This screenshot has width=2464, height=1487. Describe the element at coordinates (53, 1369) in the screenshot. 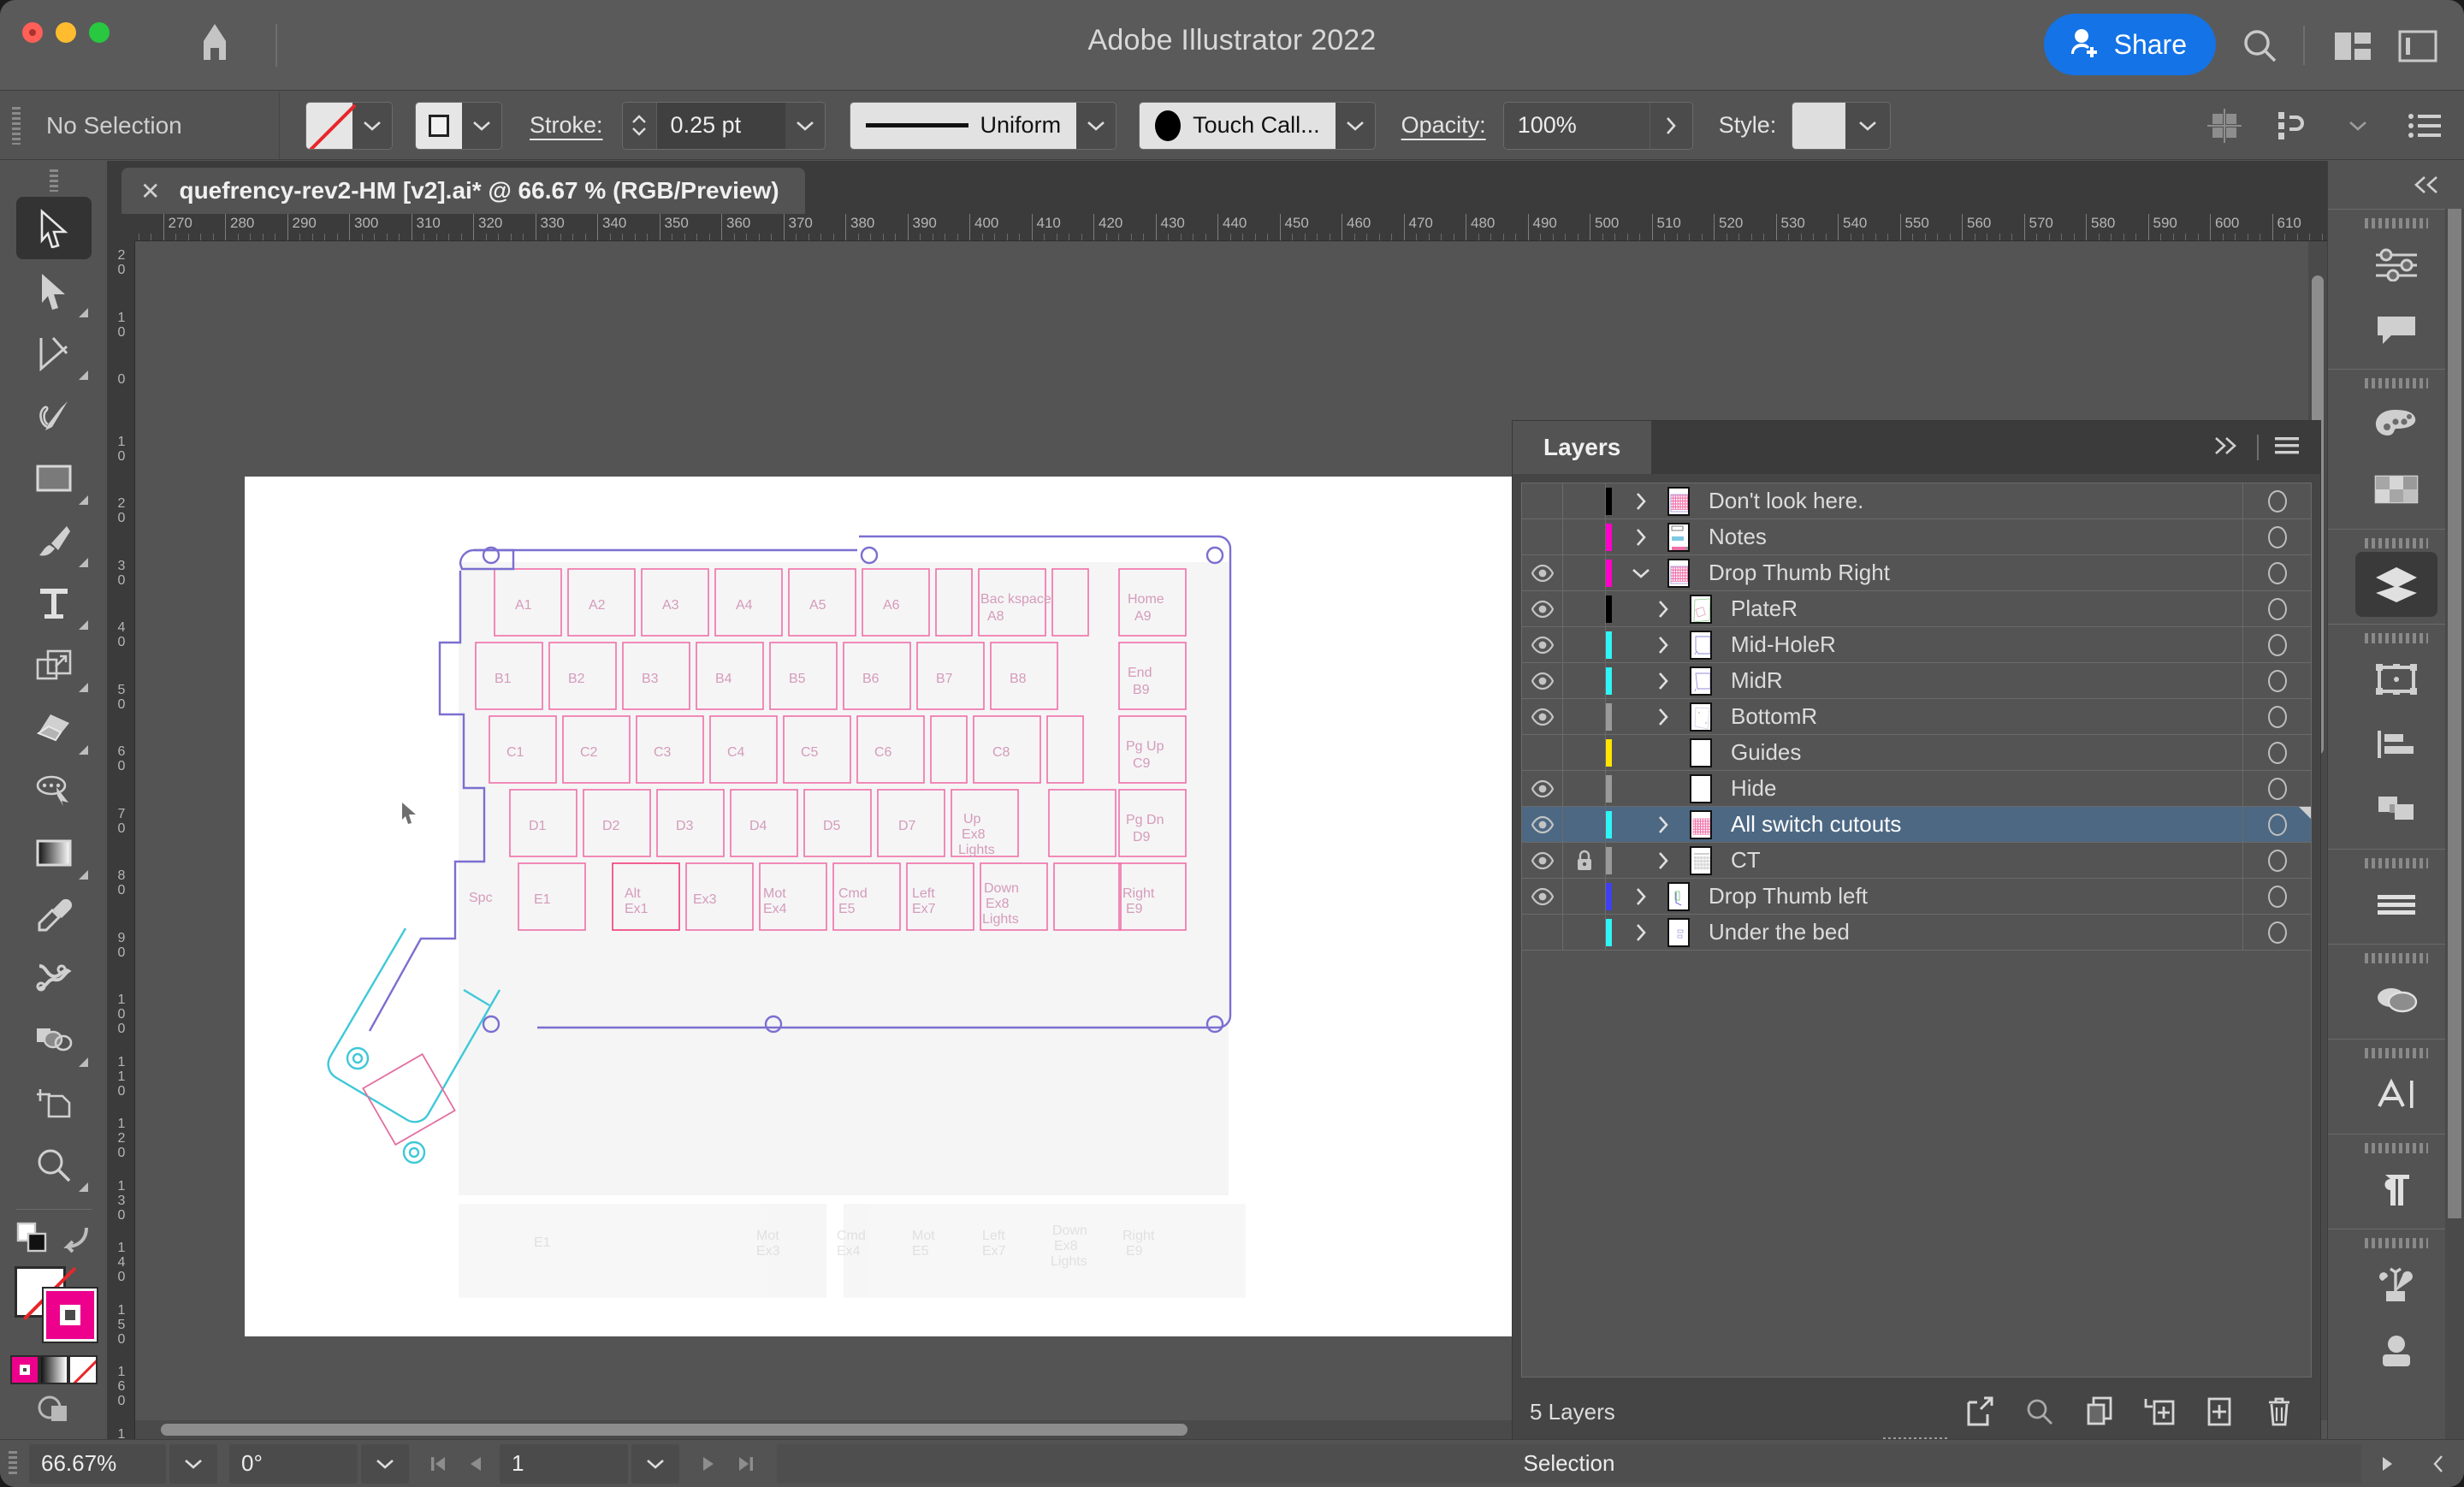

I see `gradient-swatch-icon` at that location.